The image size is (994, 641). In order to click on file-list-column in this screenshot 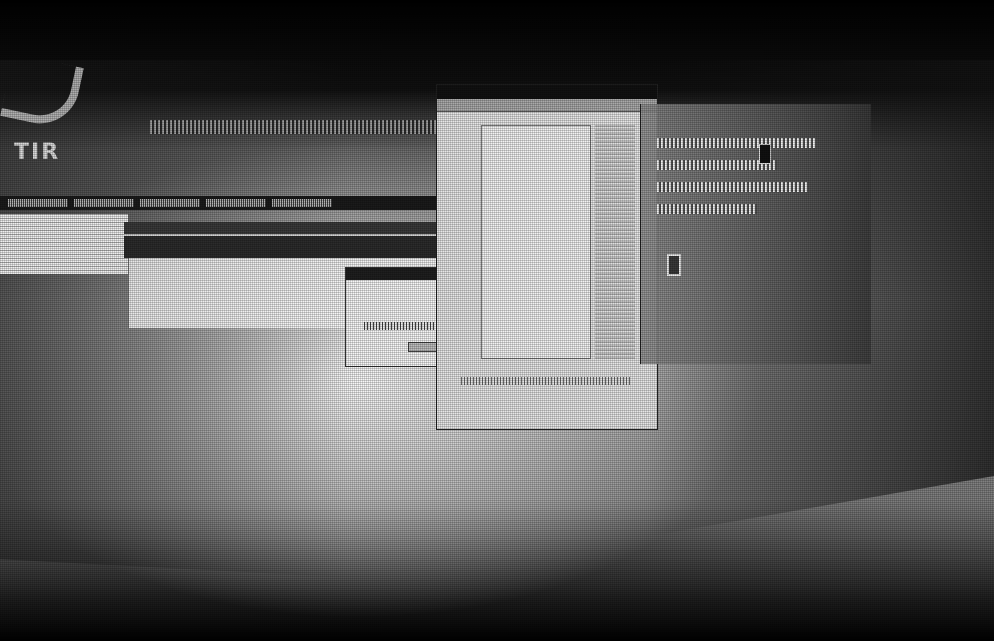, I will do `click(615, 242)`.